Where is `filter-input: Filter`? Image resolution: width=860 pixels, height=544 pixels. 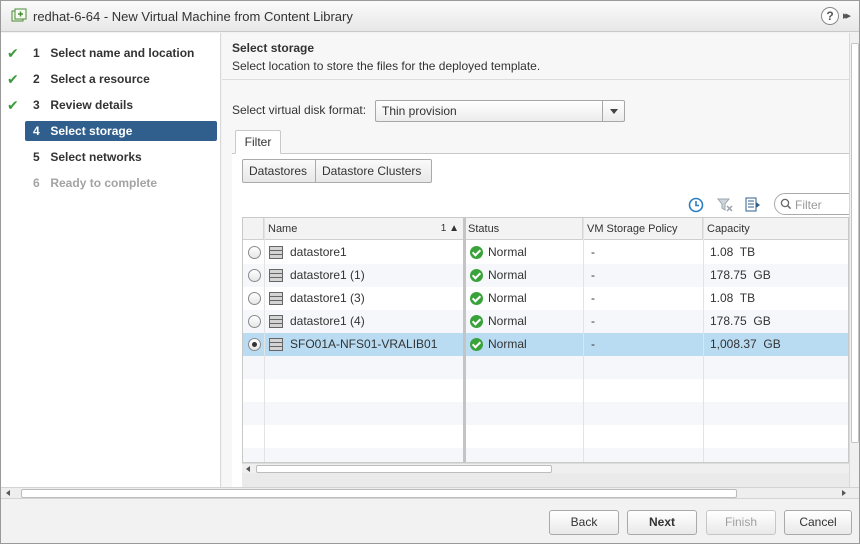 filter-input: Filter is located at coordinates (811, 204).